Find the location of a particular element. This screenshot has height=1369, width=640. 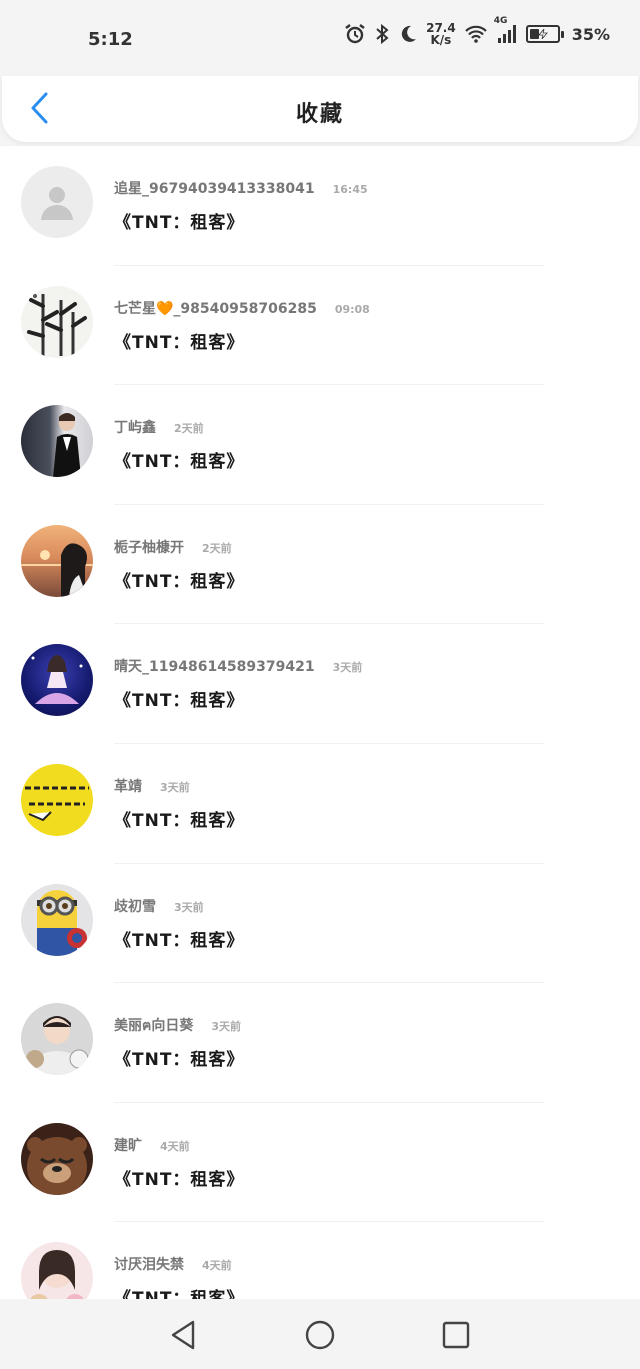

bear-icon is located at coordinates (57, 1165).